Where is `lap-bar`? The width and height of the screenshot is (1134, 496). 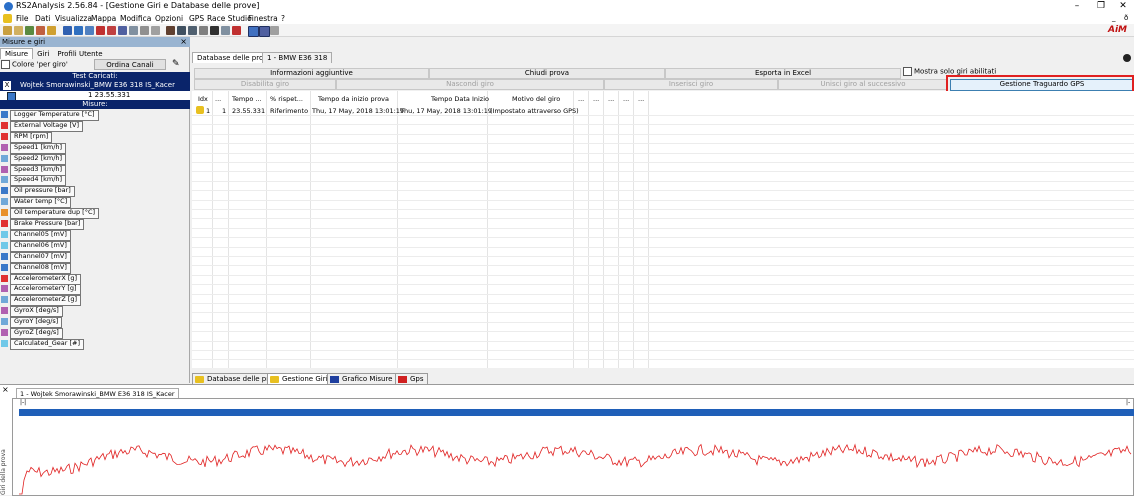
lap-bar is located at coordinates (576, 412).